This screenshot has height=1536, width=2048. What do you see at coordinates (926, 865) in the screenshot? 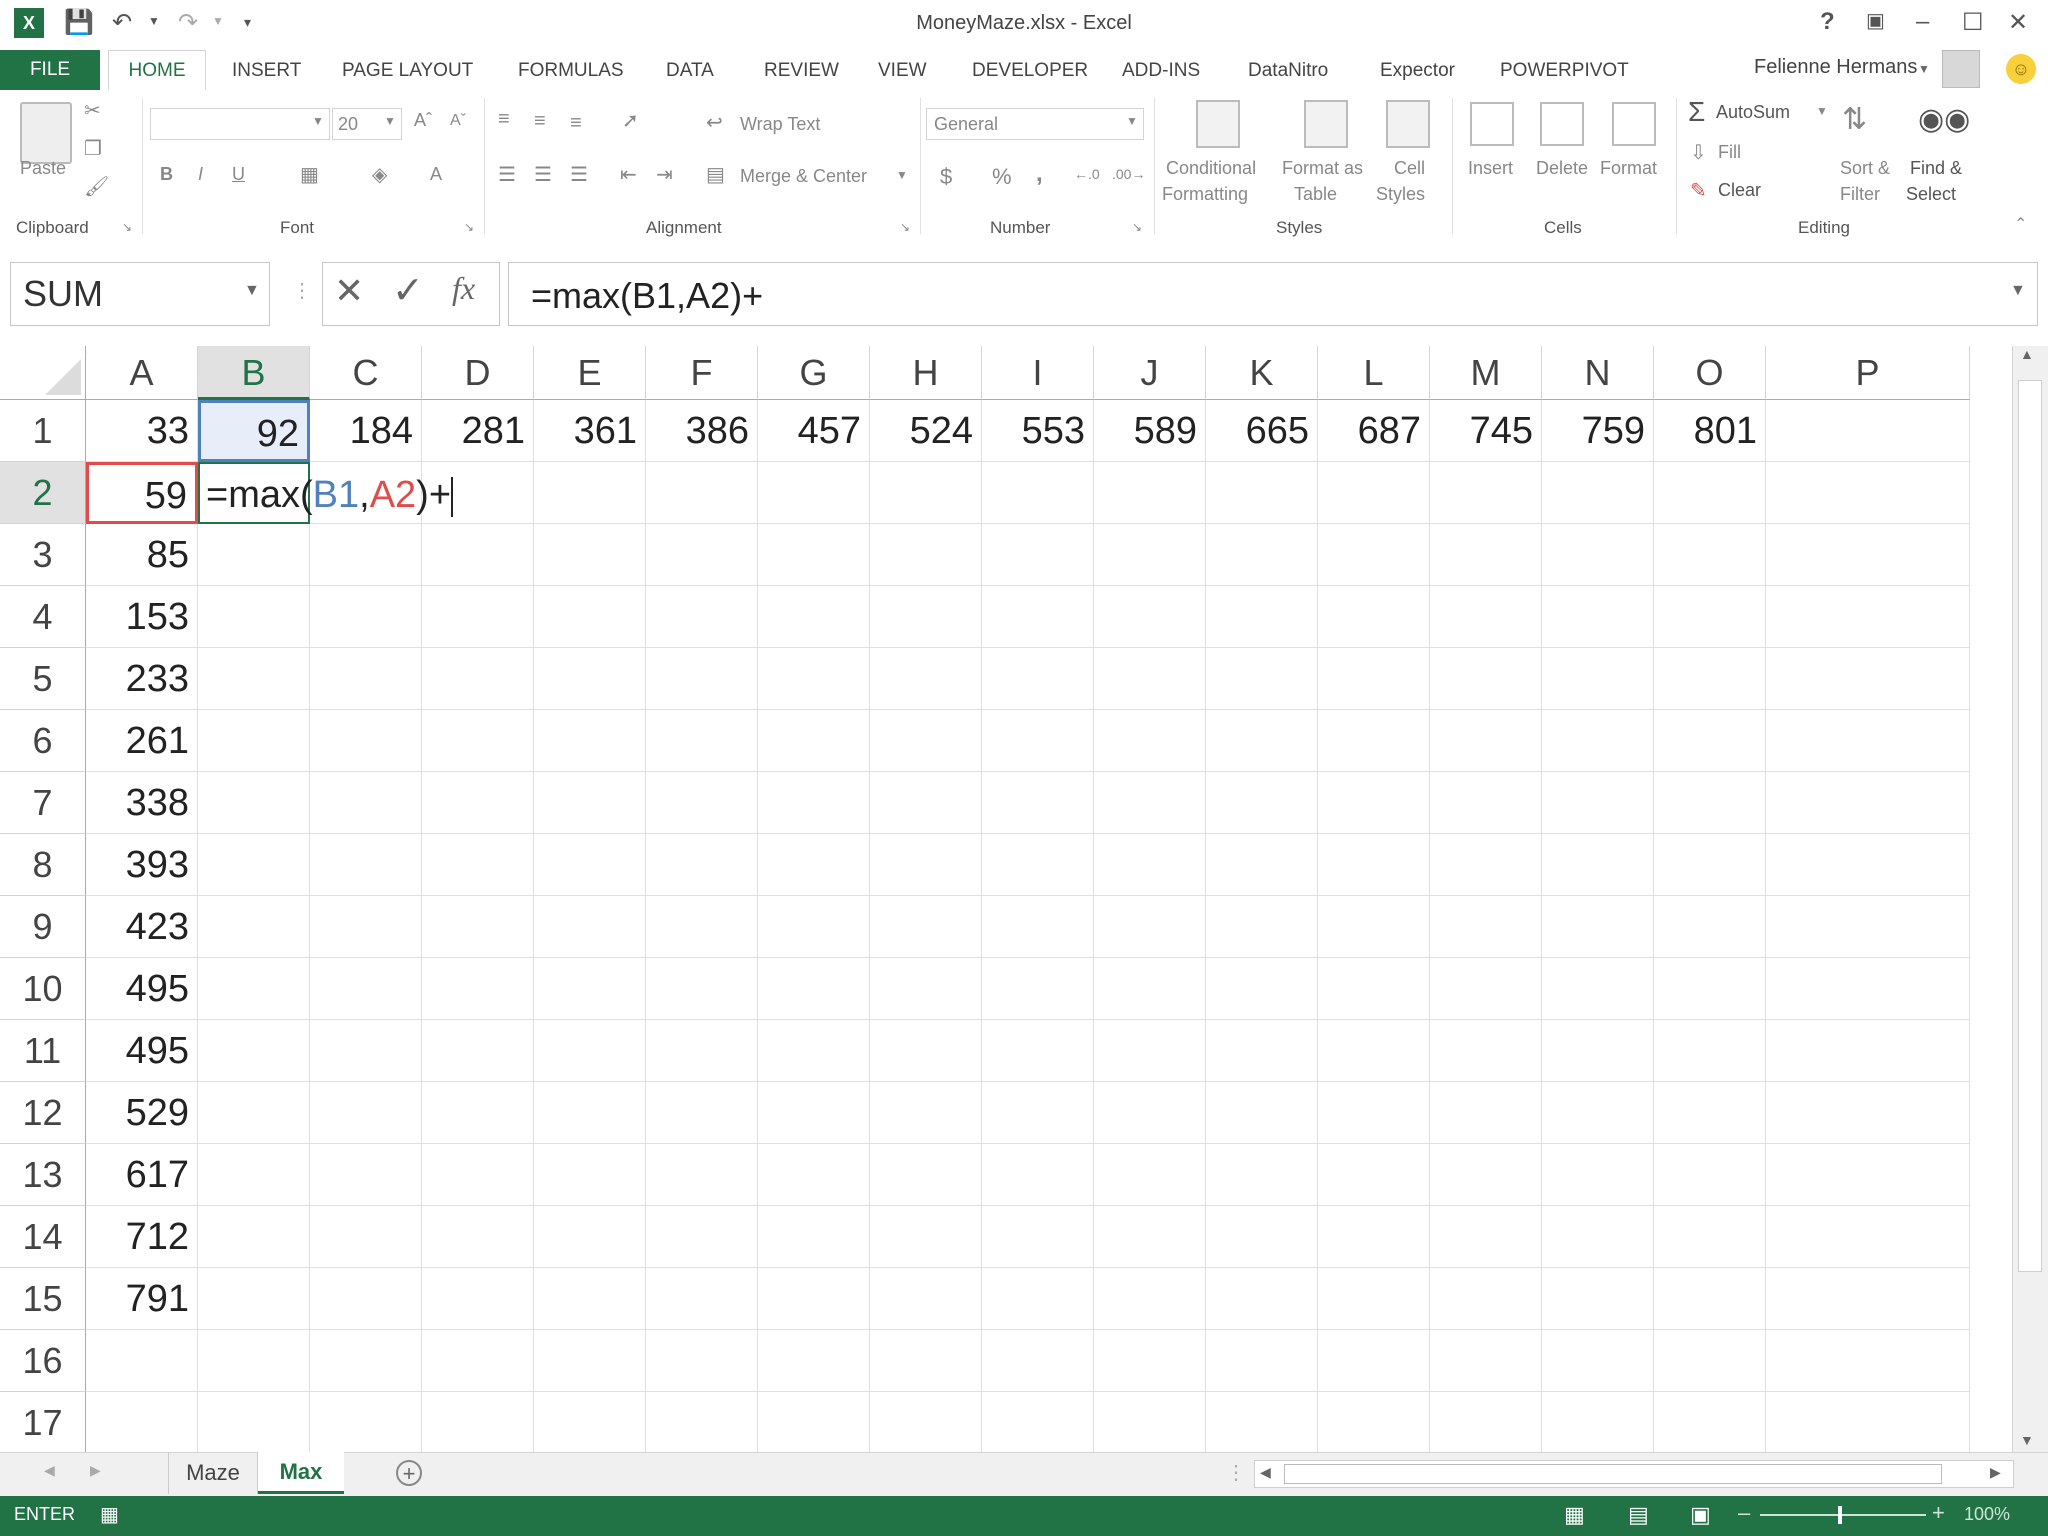
I see `cell-h8` at bounding box center [926, 865].